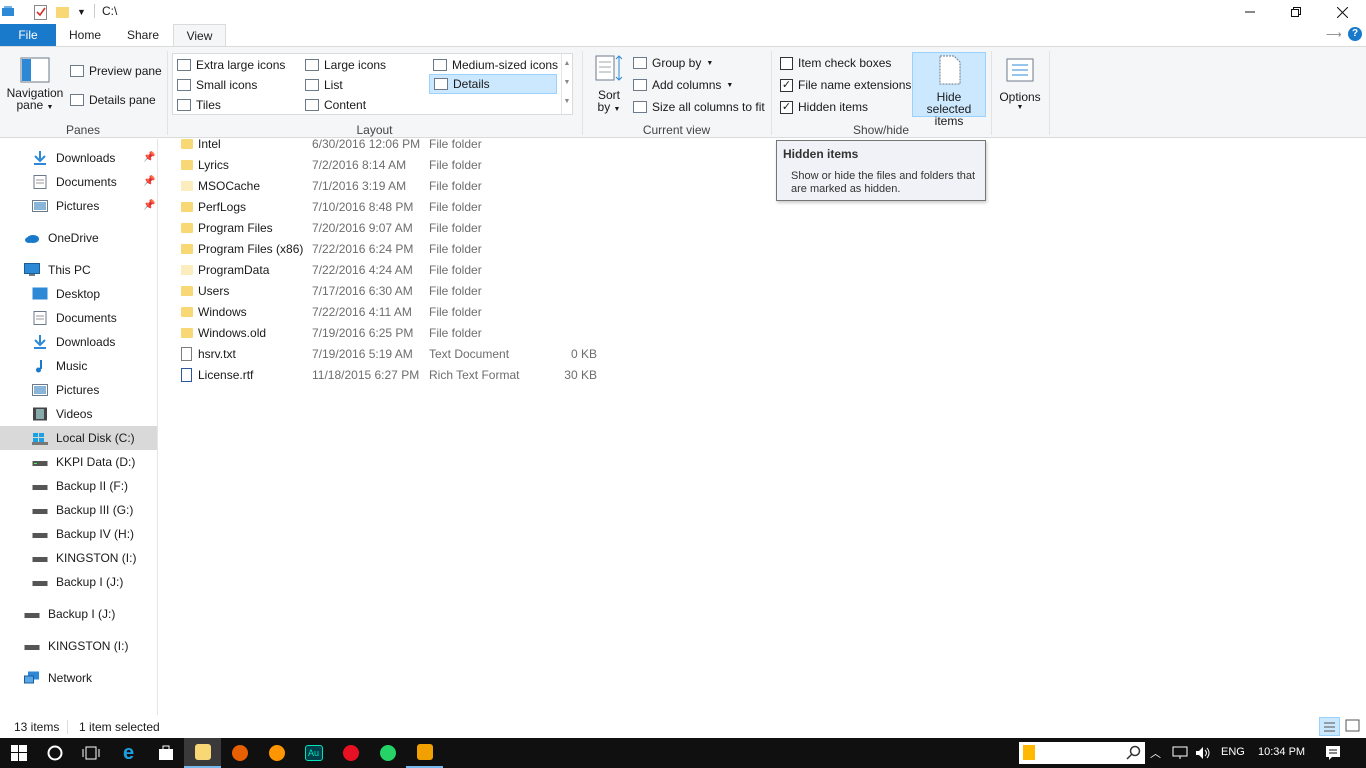  Describe the element at coordinates (186, 375) in the screenshot. I see `word-document-icon` at that location.